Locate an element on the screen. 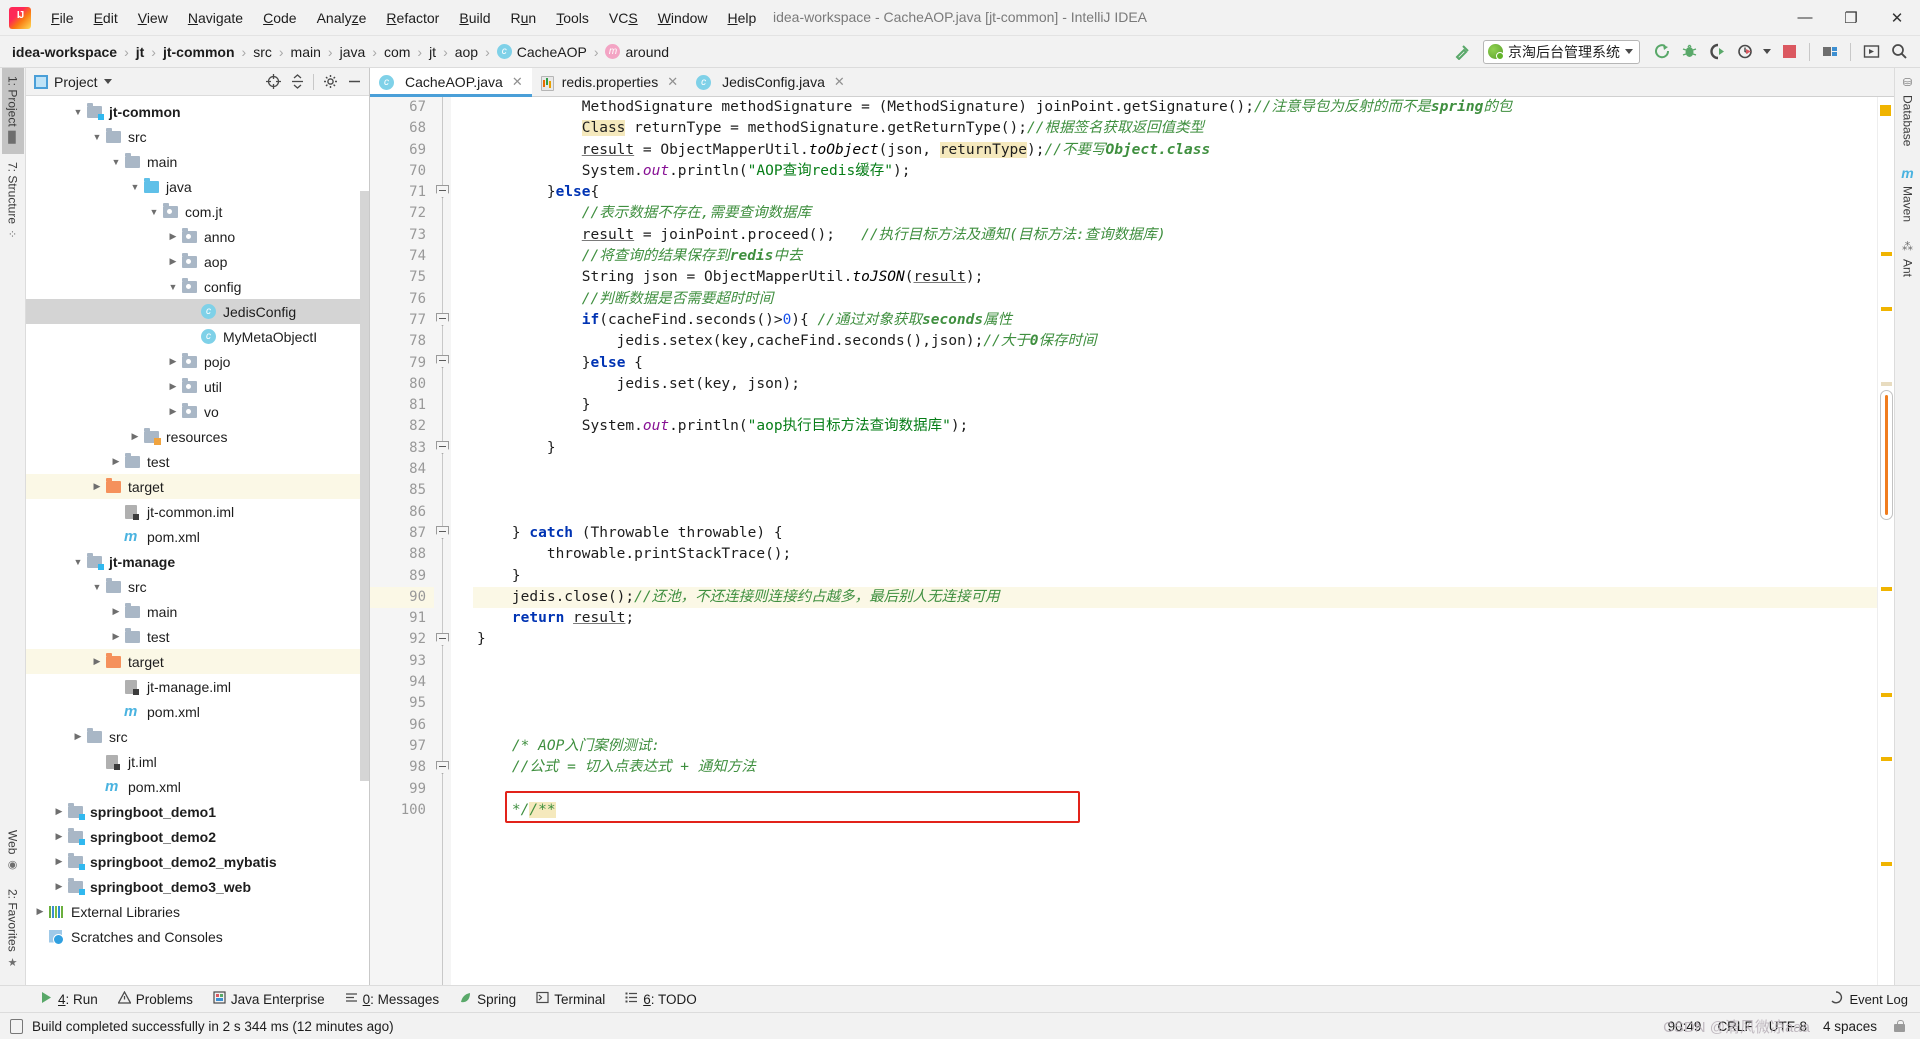  line-number: 72 is located at coordinates (402, 213).